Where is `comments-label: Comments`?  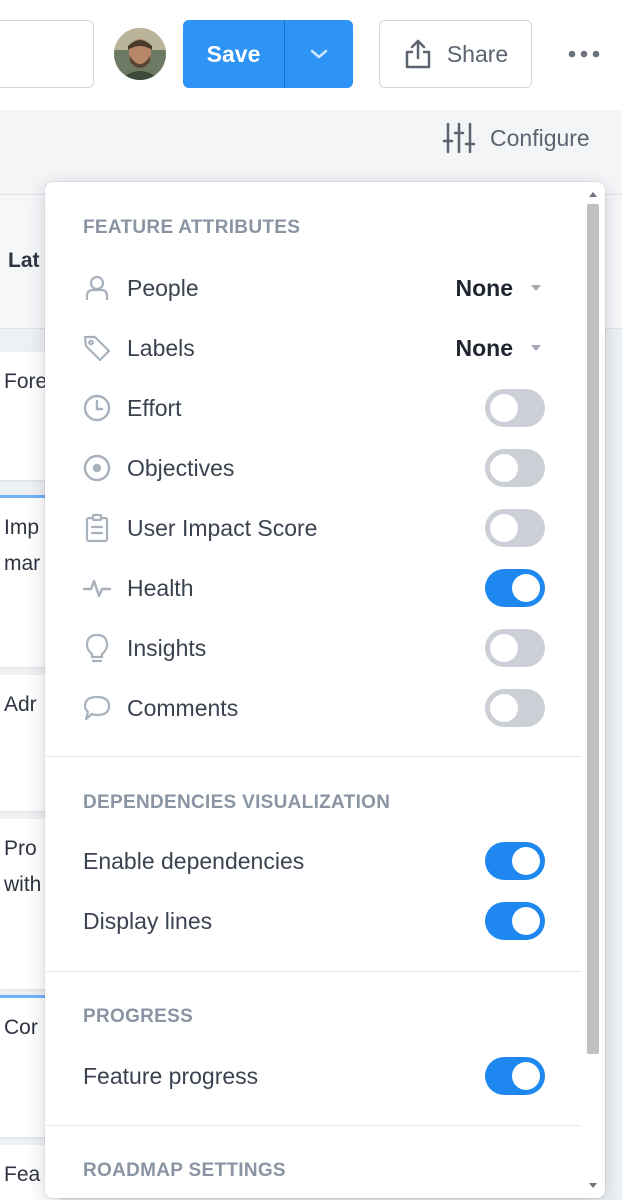
comments-label: Comments is located at coordinates (183, 707).